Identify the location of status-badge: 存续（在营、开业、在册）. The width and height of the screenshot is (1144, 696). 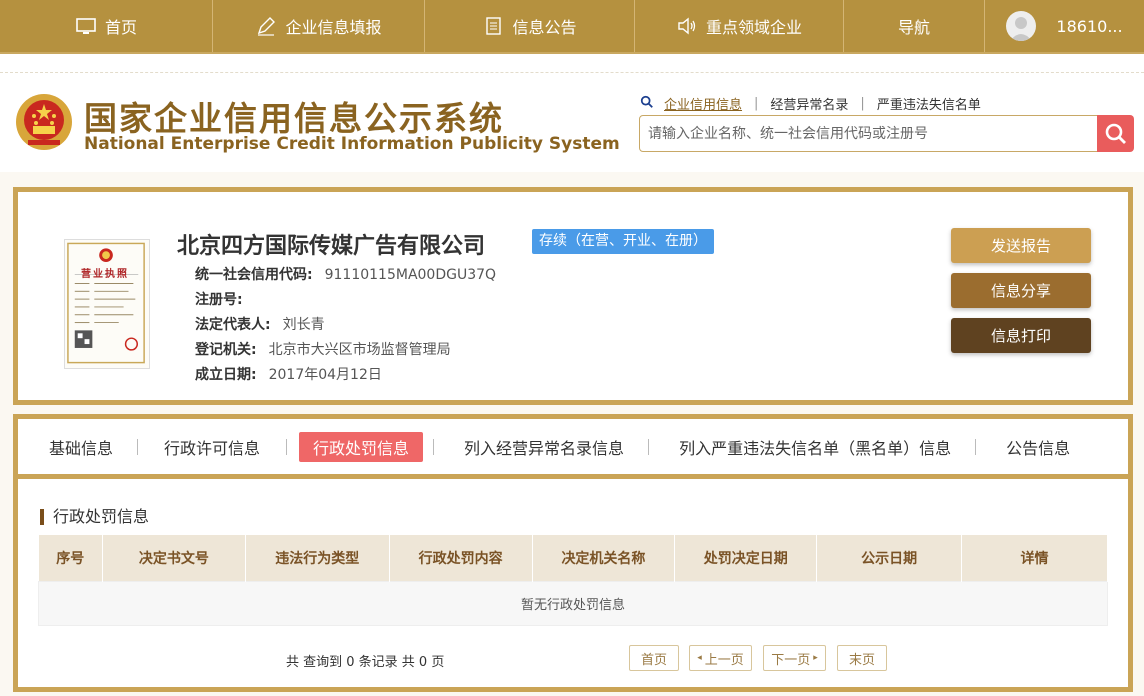
(623, 241).